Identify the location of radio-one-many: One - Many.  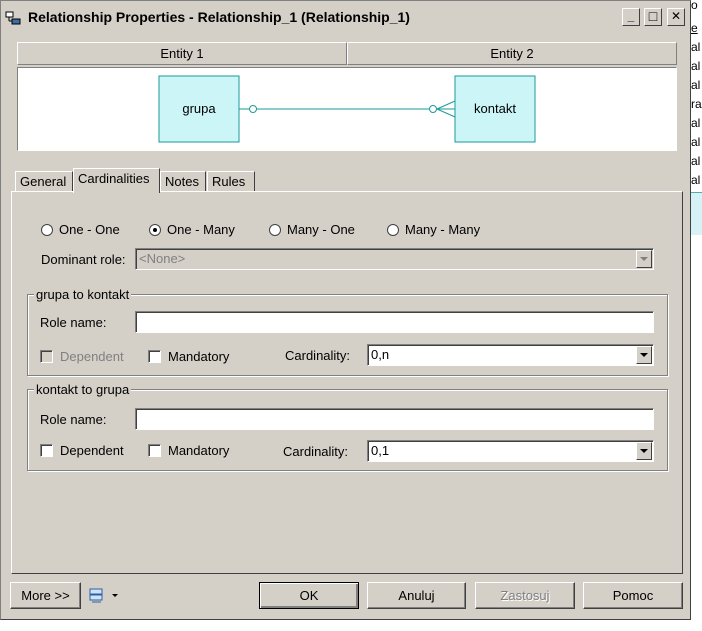
(192, 229).